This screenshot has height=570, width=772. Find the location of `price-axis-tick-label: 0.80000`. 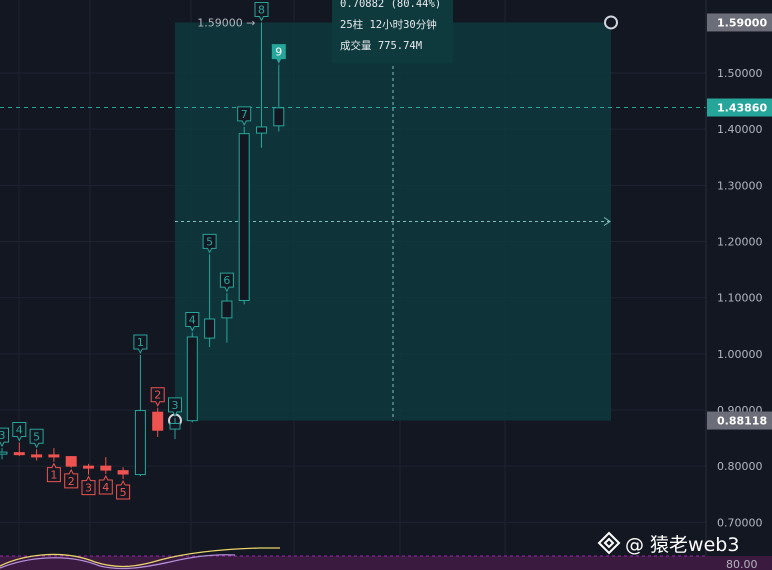

price-axis-tick-label: 0.80000 is located at coordinates (740, 466).